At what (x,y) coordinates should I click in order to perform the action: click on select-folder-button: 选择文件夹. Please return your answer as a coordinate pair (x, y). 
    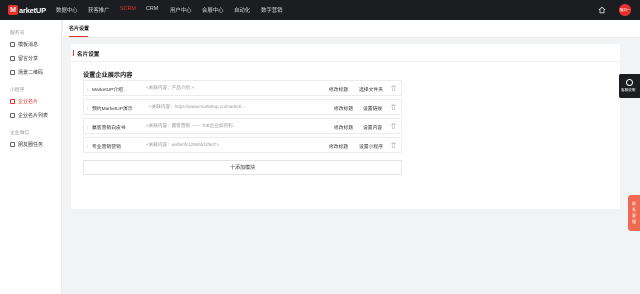
    Looking at the image, I should click on (371, 89).